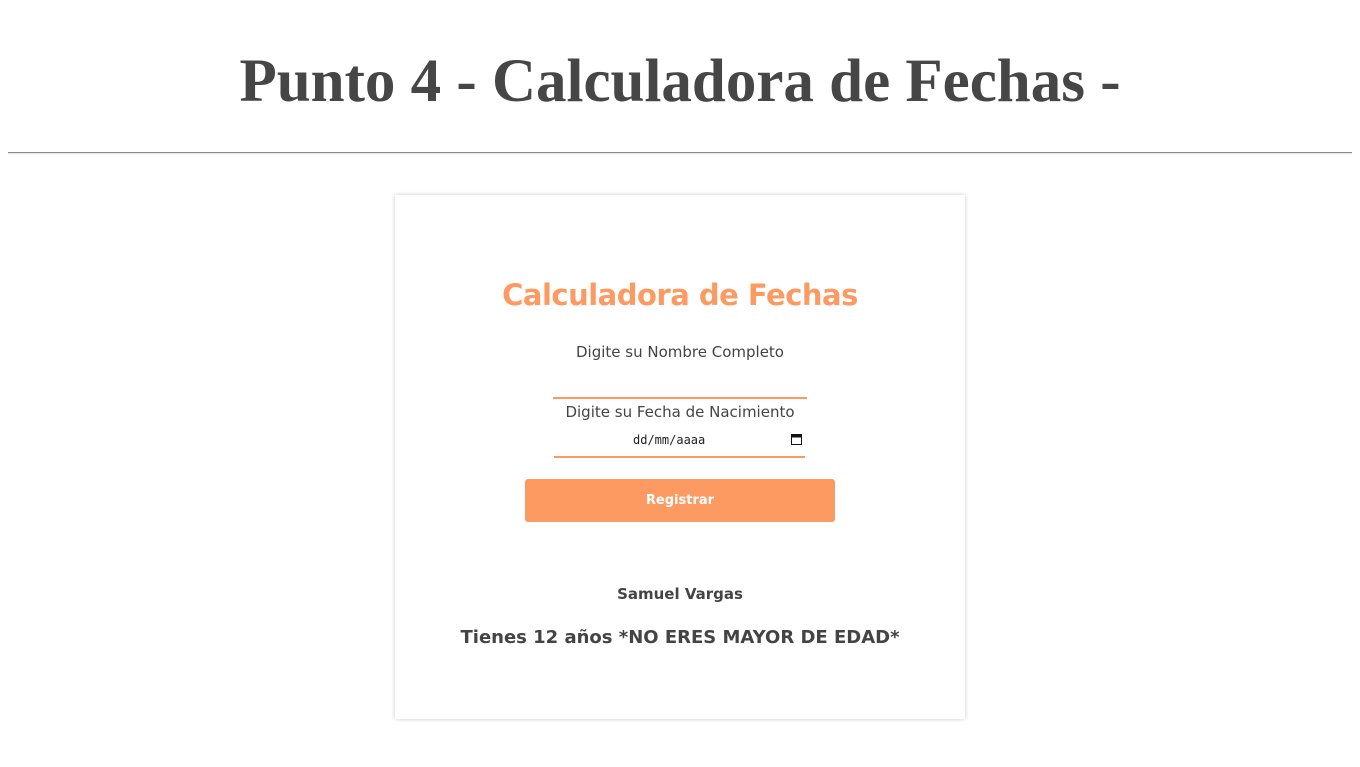 The image size is (1360, 767). What do you see at coordinates (680, 637) in the screenshot?
I see `result-age-message: Tienes 12 años *NO ERES MAYOR DE EDAD*` at bounding box center [680, 637].